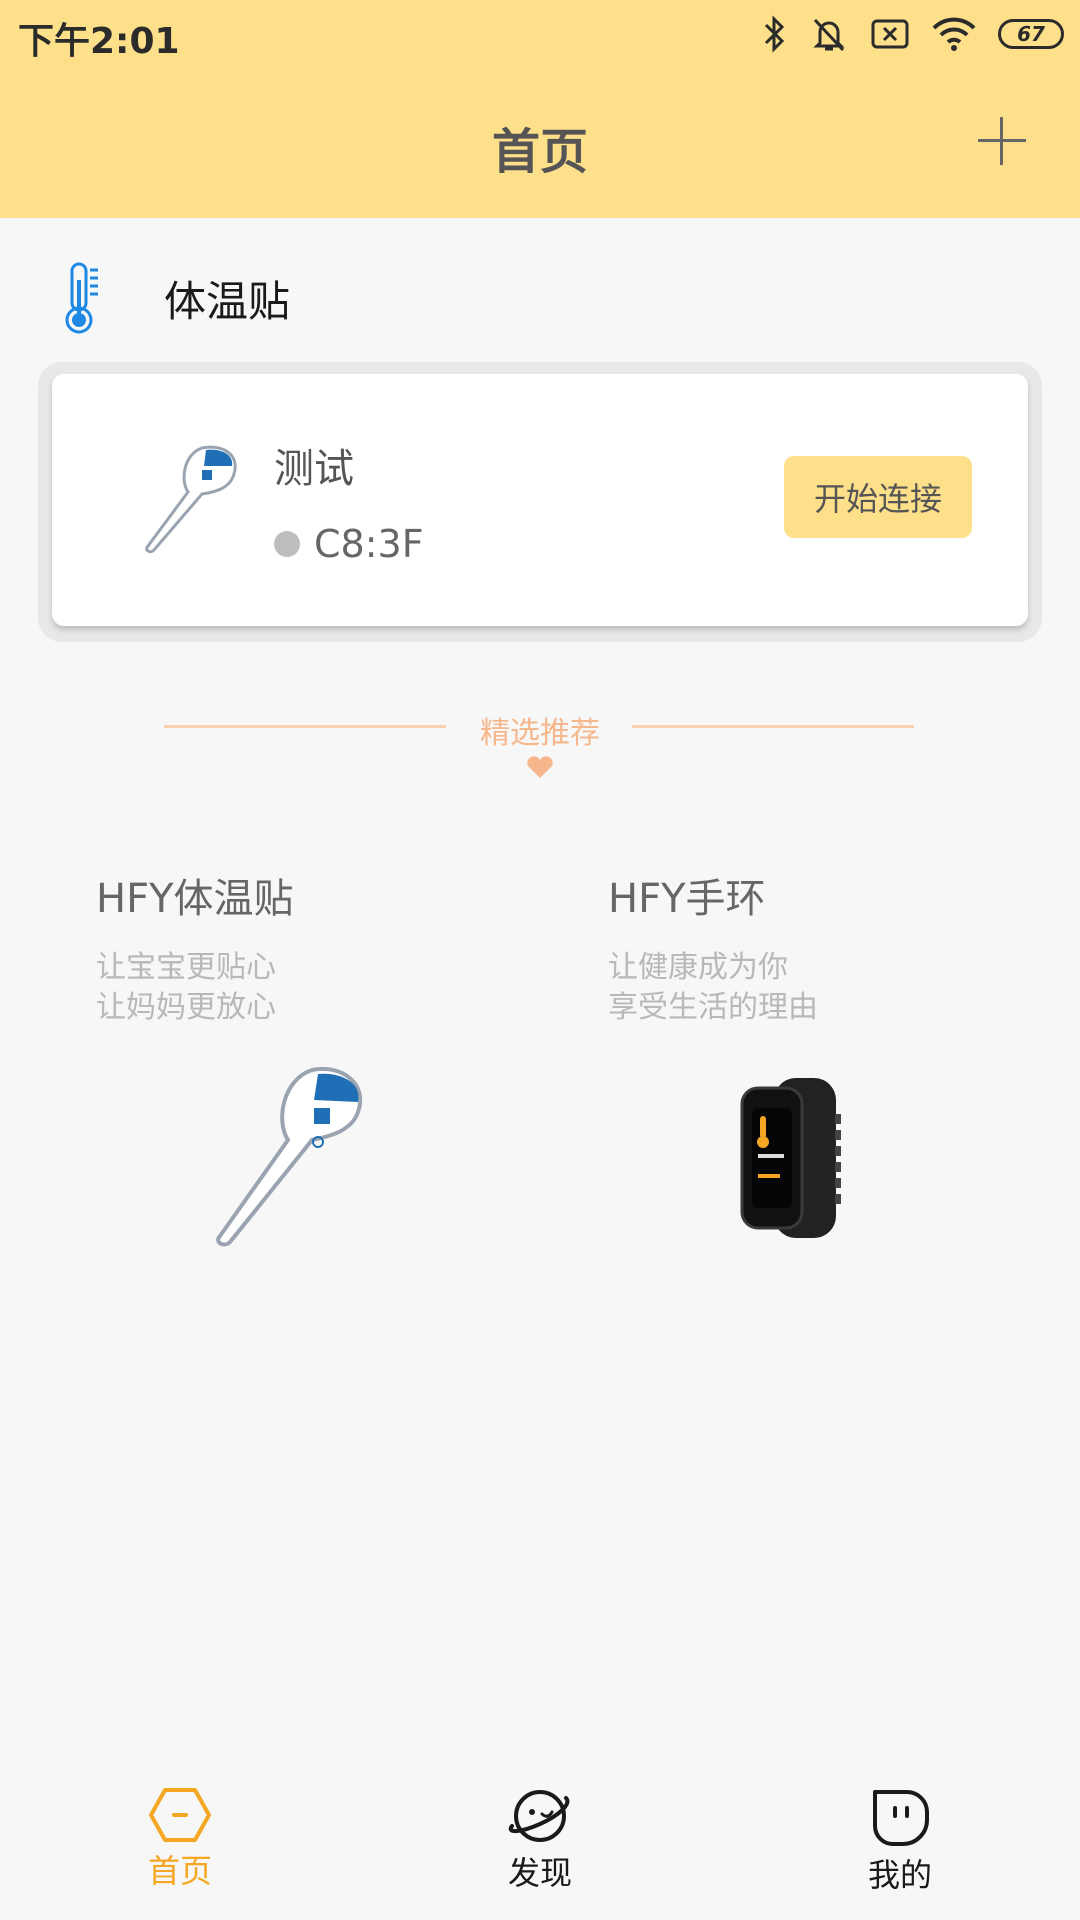 This screenshot has height=1920, width=1080. What do you see at coordinates (713, 947) in the screenshot?
I see `product-card-band: HFY手环 让健康成为你 享受生活的理由` at bounding box center [713, 947].